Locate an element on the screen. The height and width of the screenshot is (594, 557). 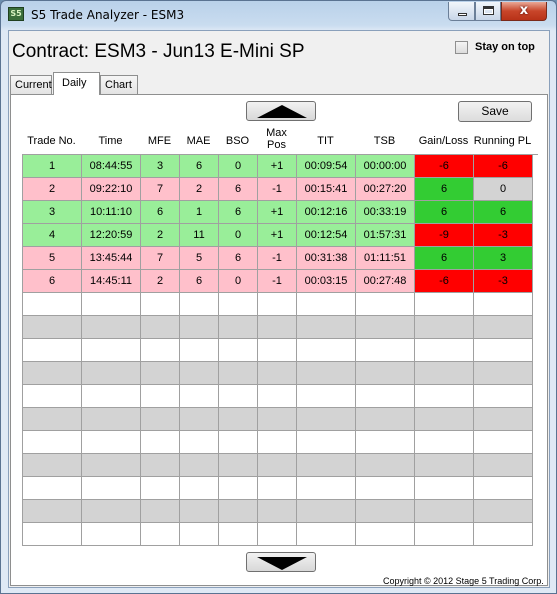
title-bar: S5 S5 Trade Analyzer - ESM3 x is located at coordinates (278, 15).